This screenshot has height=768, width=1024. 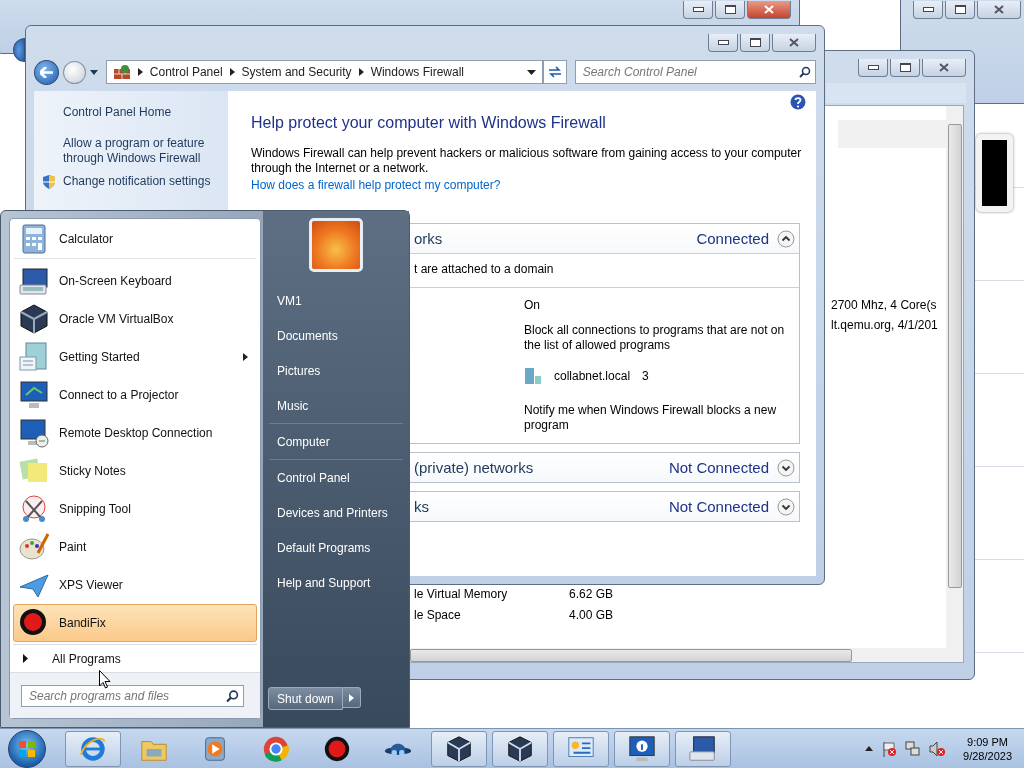 I want to click on refresh-button, so click(x=554, y=72).